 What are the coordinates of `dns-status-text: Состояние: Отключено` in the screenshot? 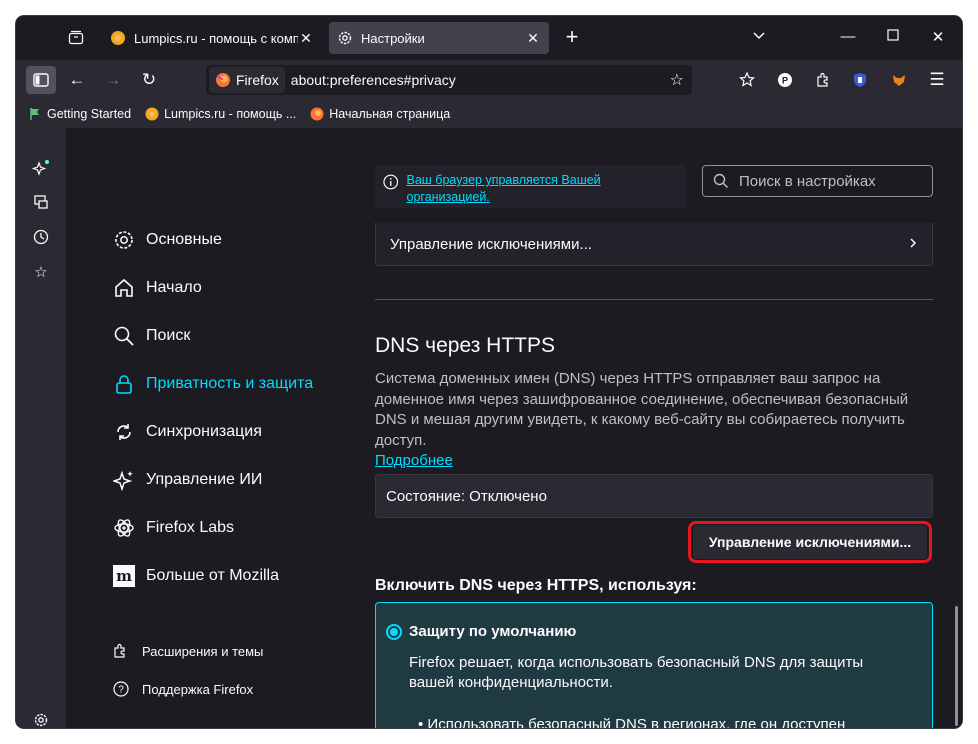 It's located at (466, 496).